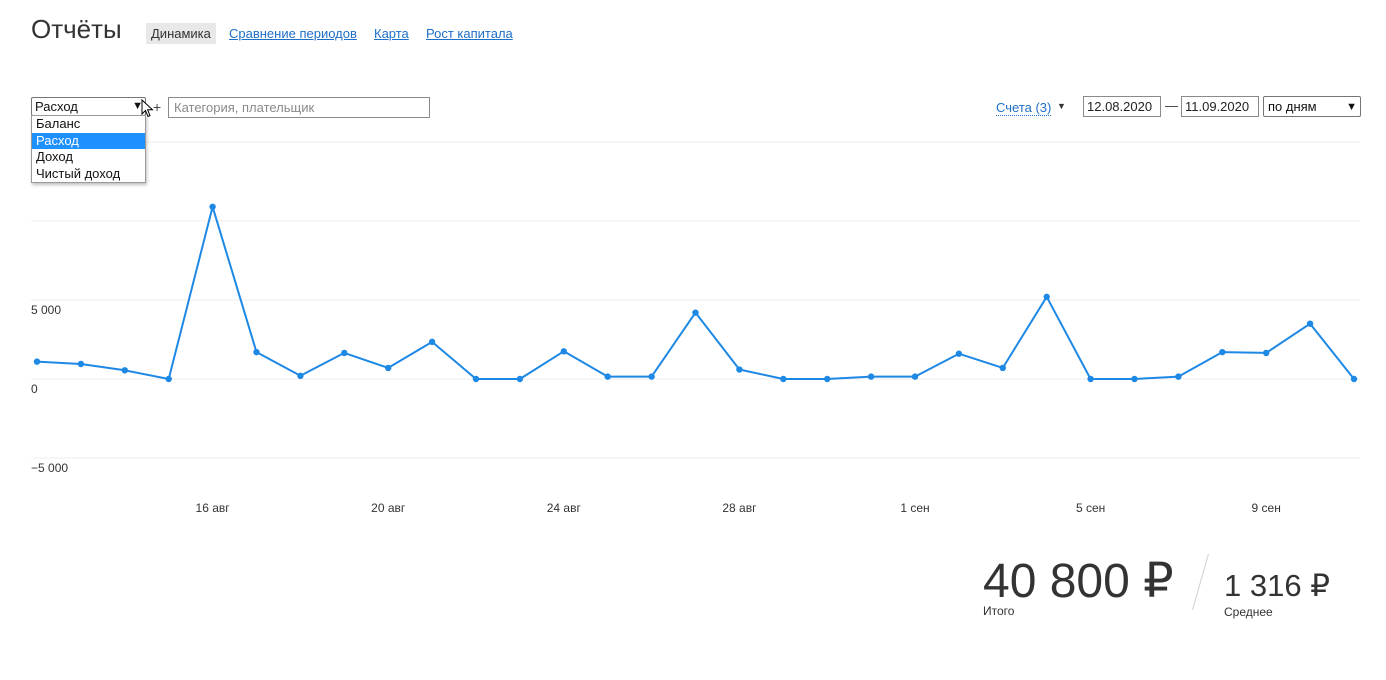 Image resolution: width=1386 pixels, height=680 pixels. I want to click on x-tick-label: 9 сен, so click(1266, 508).